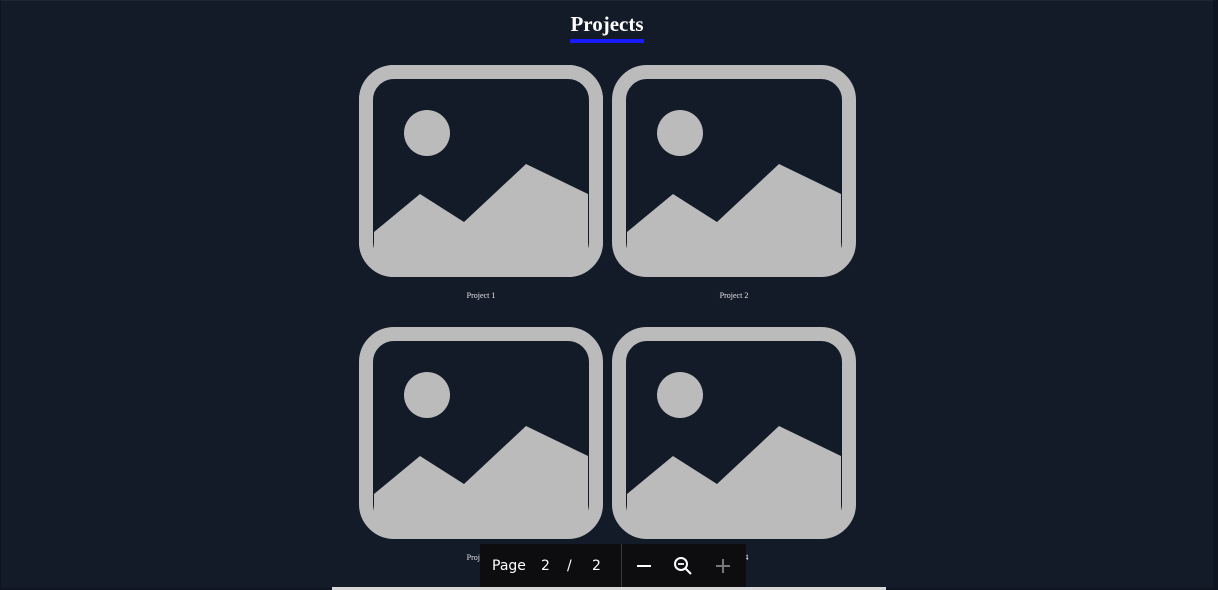 The image size is (1218, 590). Describe the element at coordinates (621, 566) in the screenshot. I see `toolbar-divider` at that location.